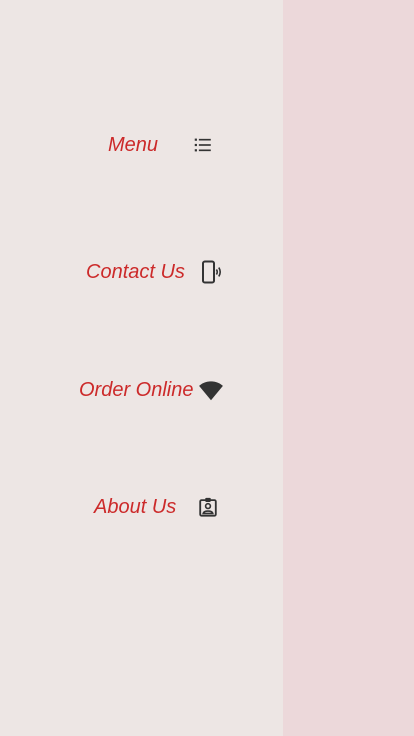  I want to click on nav-item-about-us: About Us, so click(157, 507).